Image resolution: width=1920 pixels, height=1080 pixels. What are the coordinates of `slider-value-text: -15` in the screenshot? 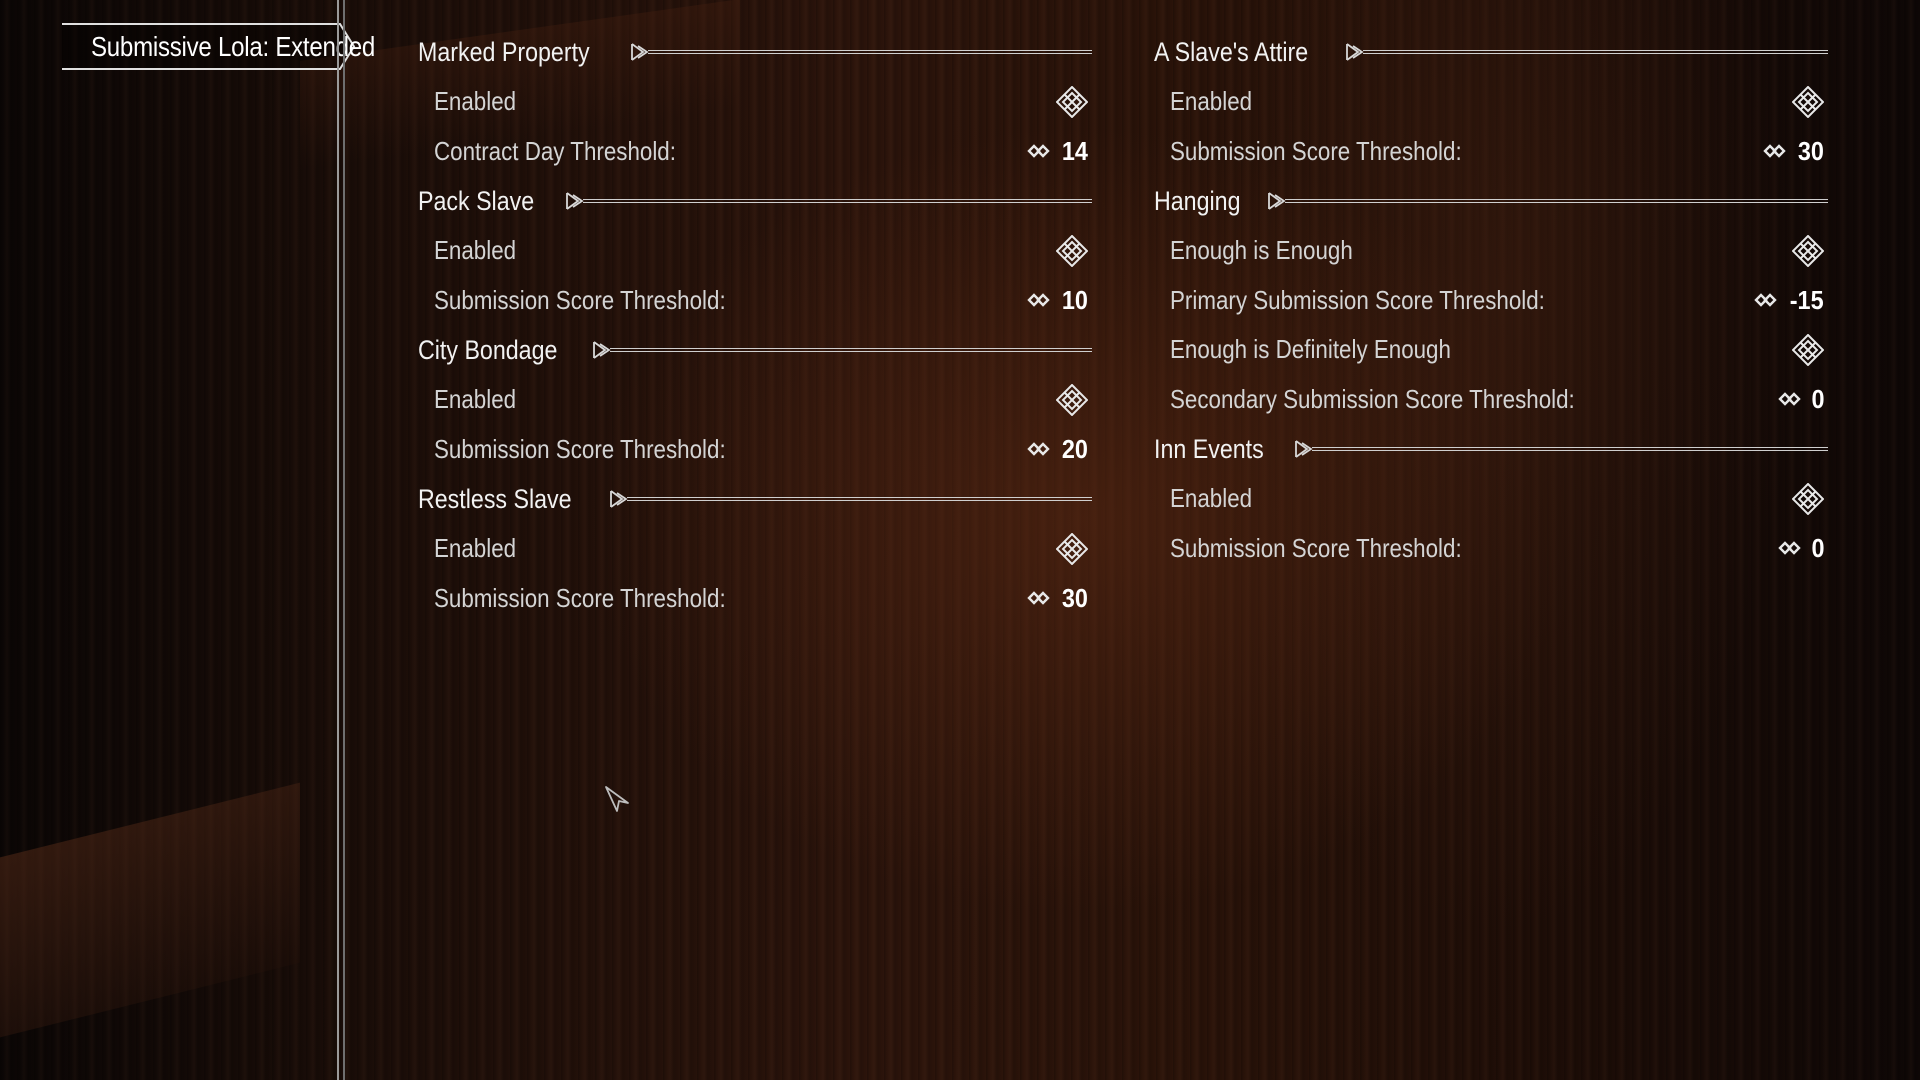 It's located at (1807, 299).